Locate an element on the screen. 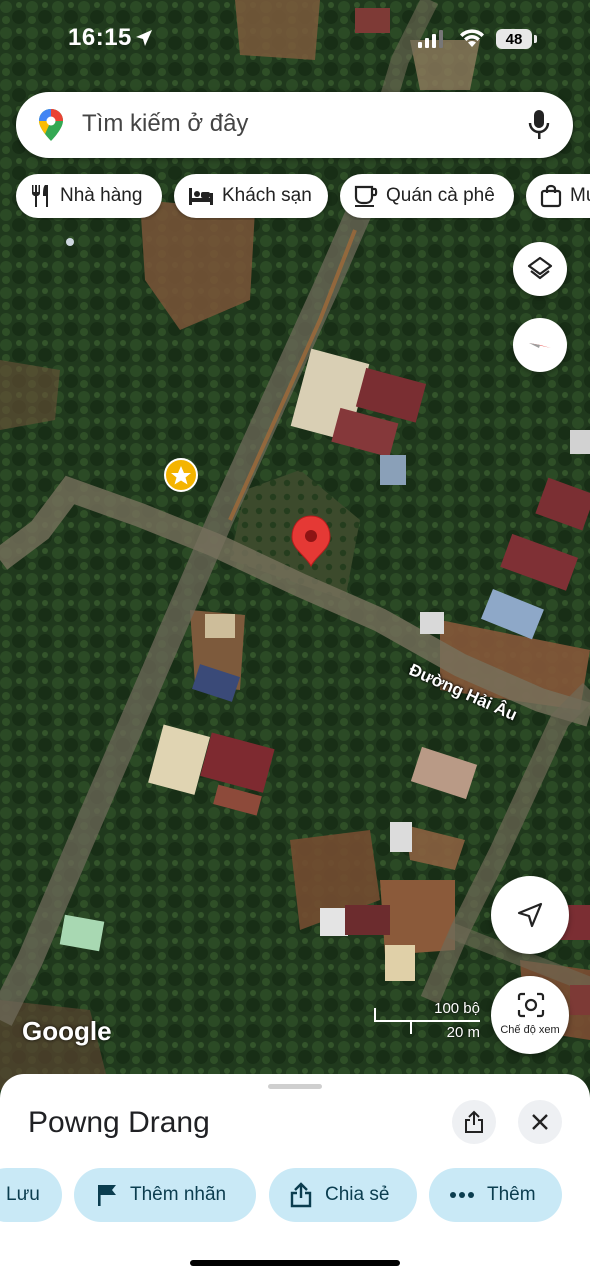 The width and height of the screenshot is (590, 1280). lens-camera-icon is located at coordinates (531, 1005).